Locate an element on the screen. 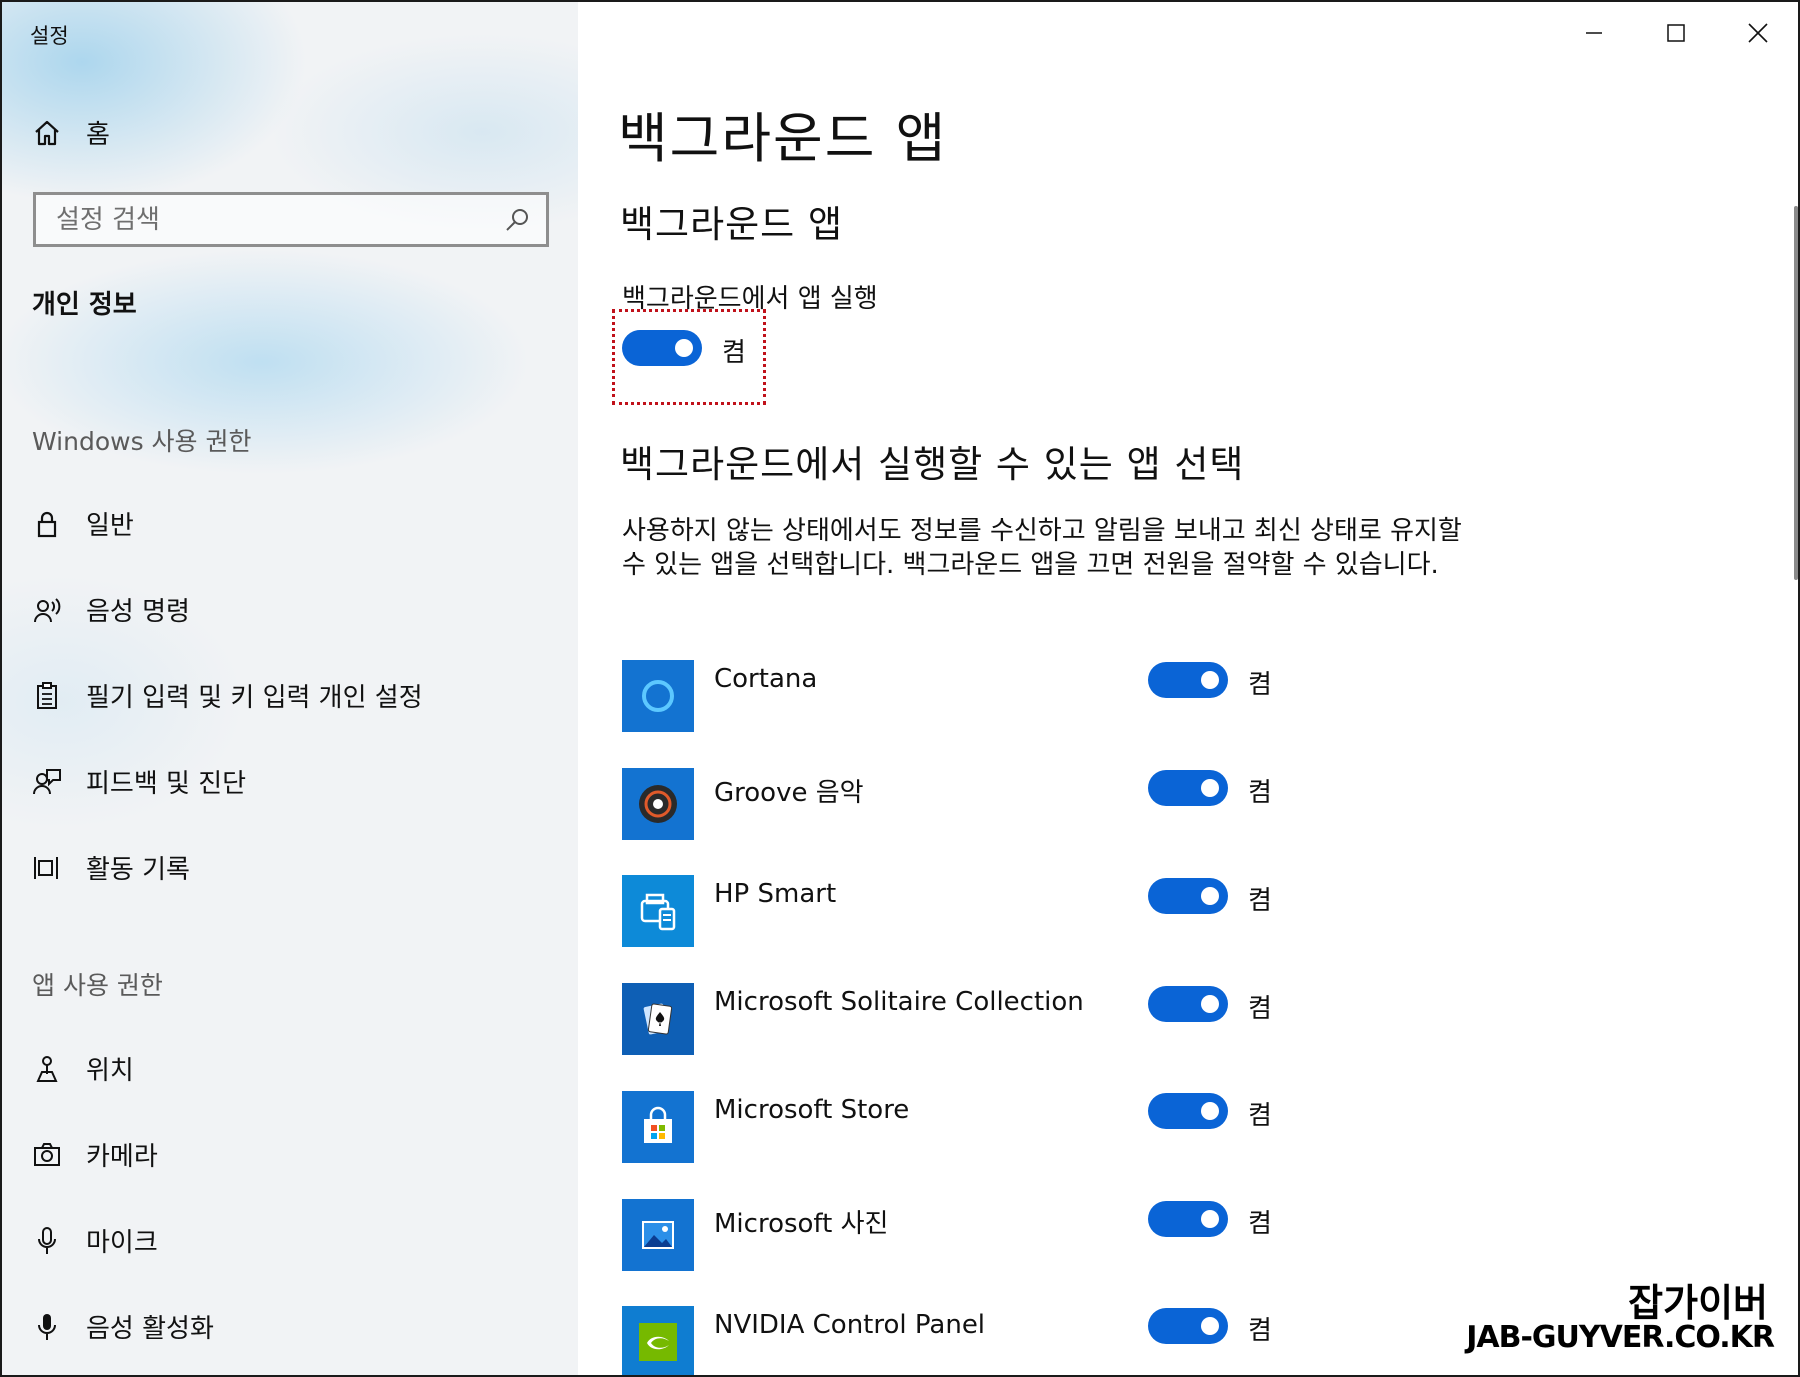 This screenshot has height=1377, width=1800. home-icon is located at coordinates (47, 133).